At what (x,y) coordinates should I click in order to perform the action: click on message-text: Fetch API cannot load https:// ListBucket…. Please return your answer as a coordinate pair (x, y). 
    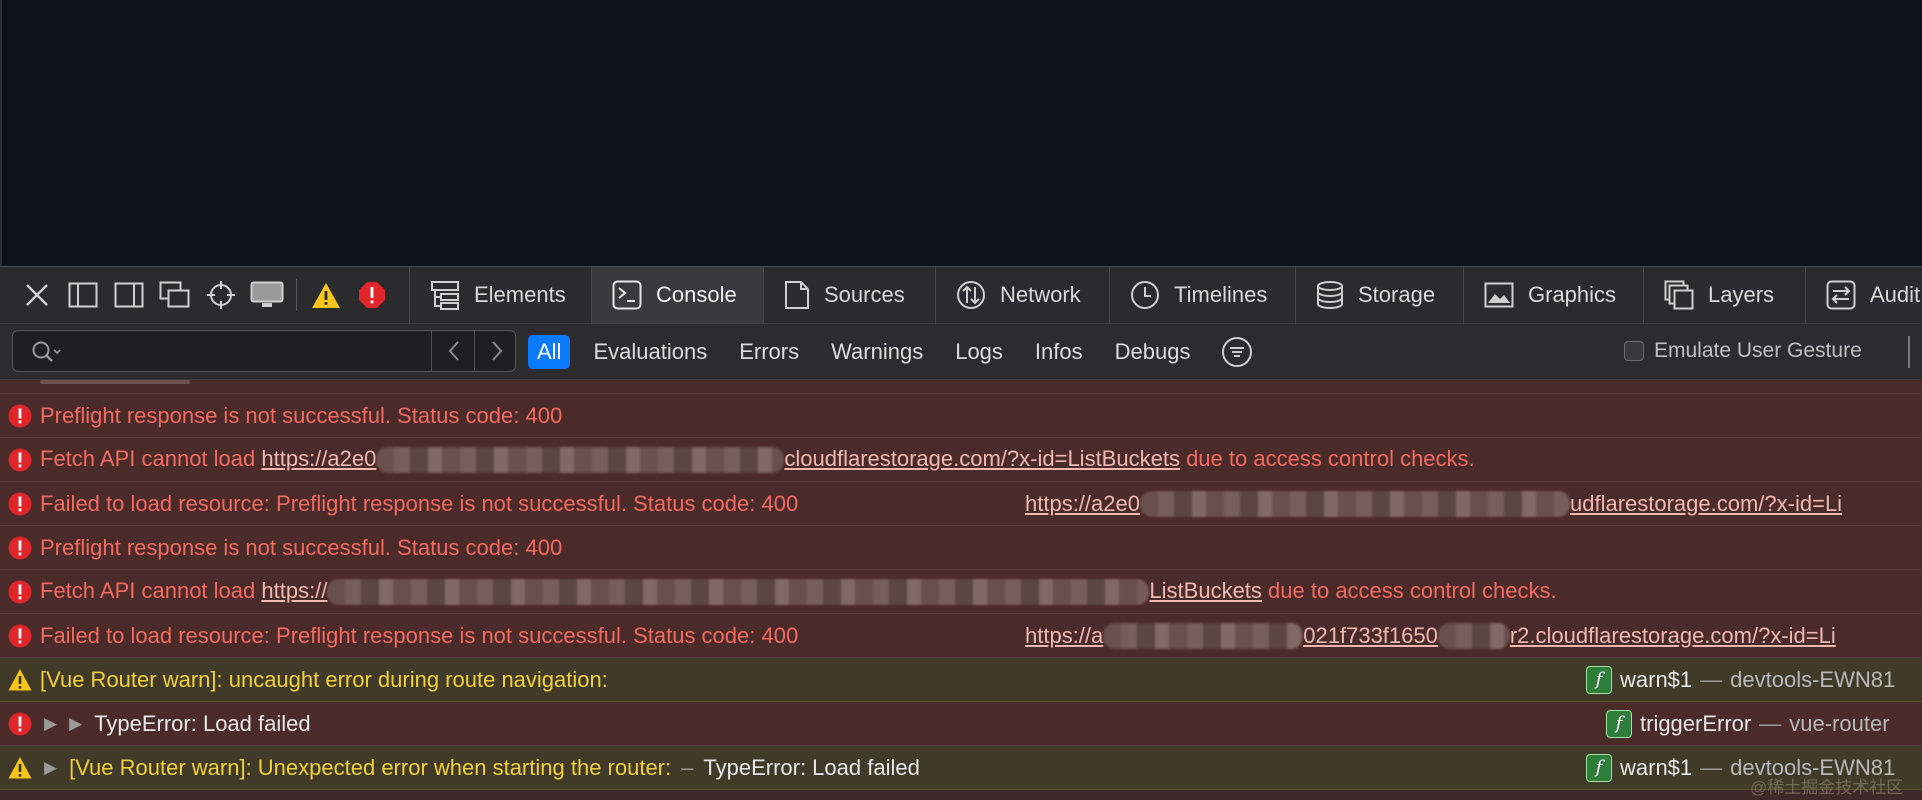
    Looking at the image, I should click on (798, 591).